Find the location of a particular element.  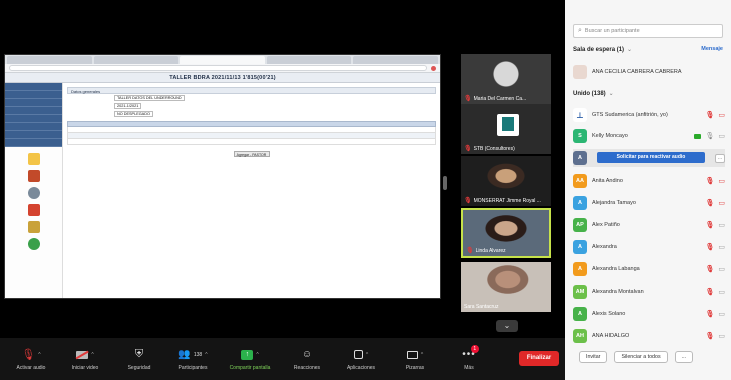

security-button: ⛨ Seguridad is located at coordinates (139, 359).